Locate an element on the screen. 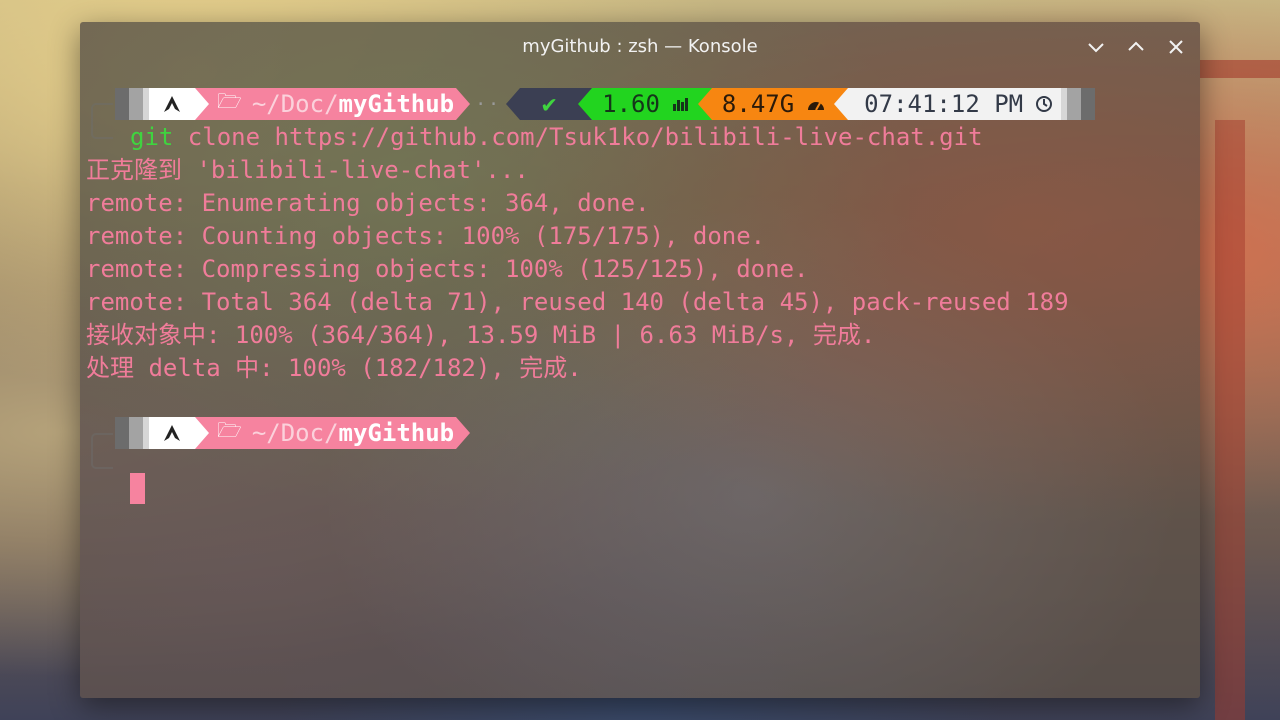 This screenshot has width=1280, height=720. clock-icon is located at coordinates (1044, 104).